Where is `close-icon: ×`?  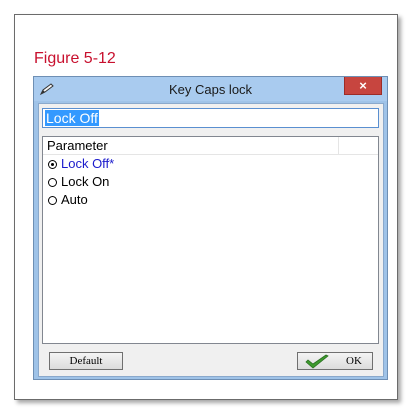
close-icon: × is located at coordinates (363, 85).